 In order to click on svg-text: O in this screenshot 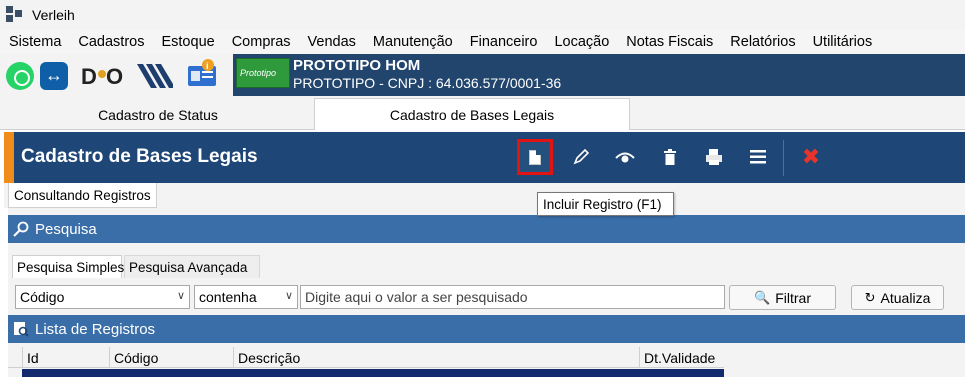, I will do `click(114, 76)`.